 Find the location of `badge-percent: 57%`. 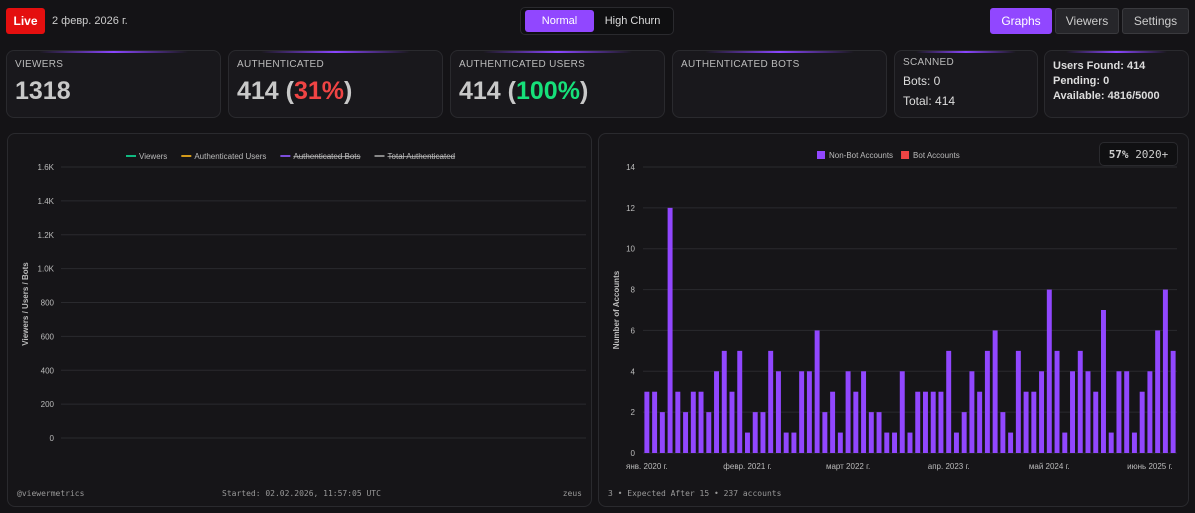

badge-percent: 57% is located at coordinates (1118, 154).